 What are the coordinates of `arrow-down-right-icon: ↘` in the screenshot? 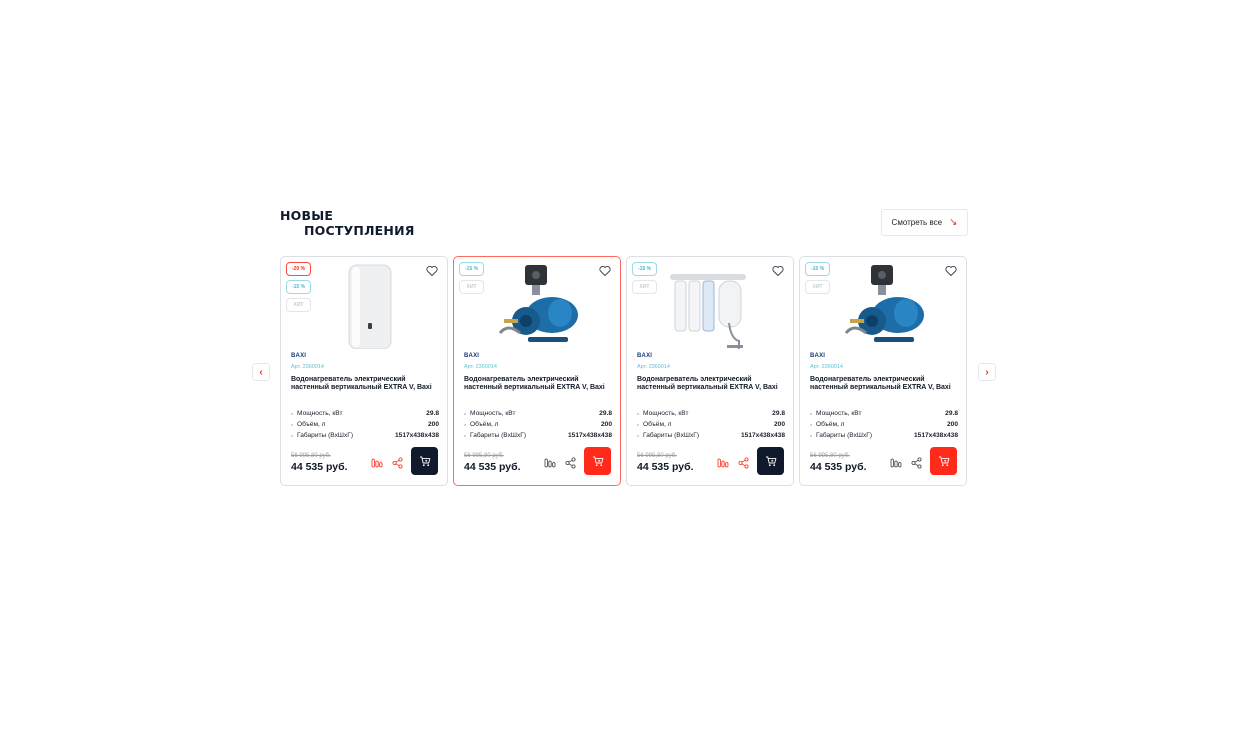 It's located at (953, 222).